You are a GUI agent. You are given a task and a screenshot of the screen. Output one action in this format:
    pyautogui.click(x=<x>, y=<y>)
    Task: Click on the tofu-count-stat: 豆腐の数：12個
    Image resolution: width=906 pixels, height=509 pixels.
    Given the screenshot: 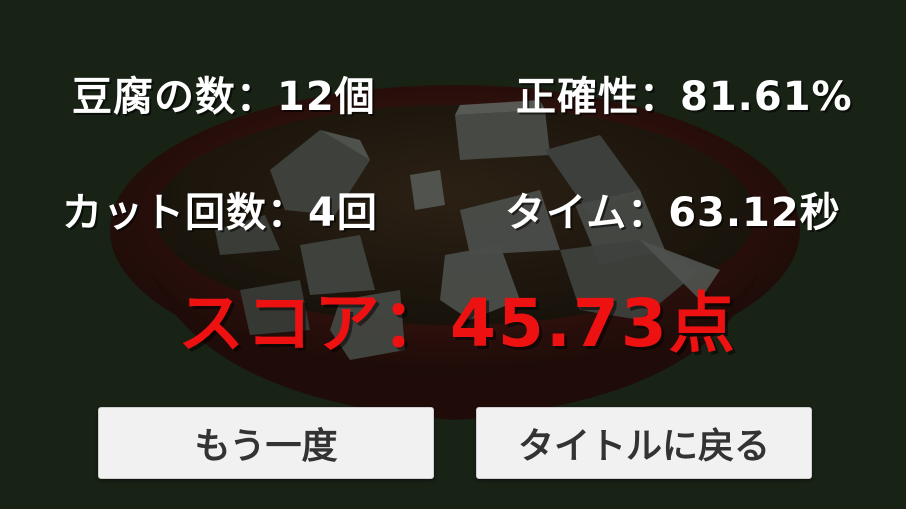 What is the action you would take?
    pyautogui.click(x=224, y=97)
    